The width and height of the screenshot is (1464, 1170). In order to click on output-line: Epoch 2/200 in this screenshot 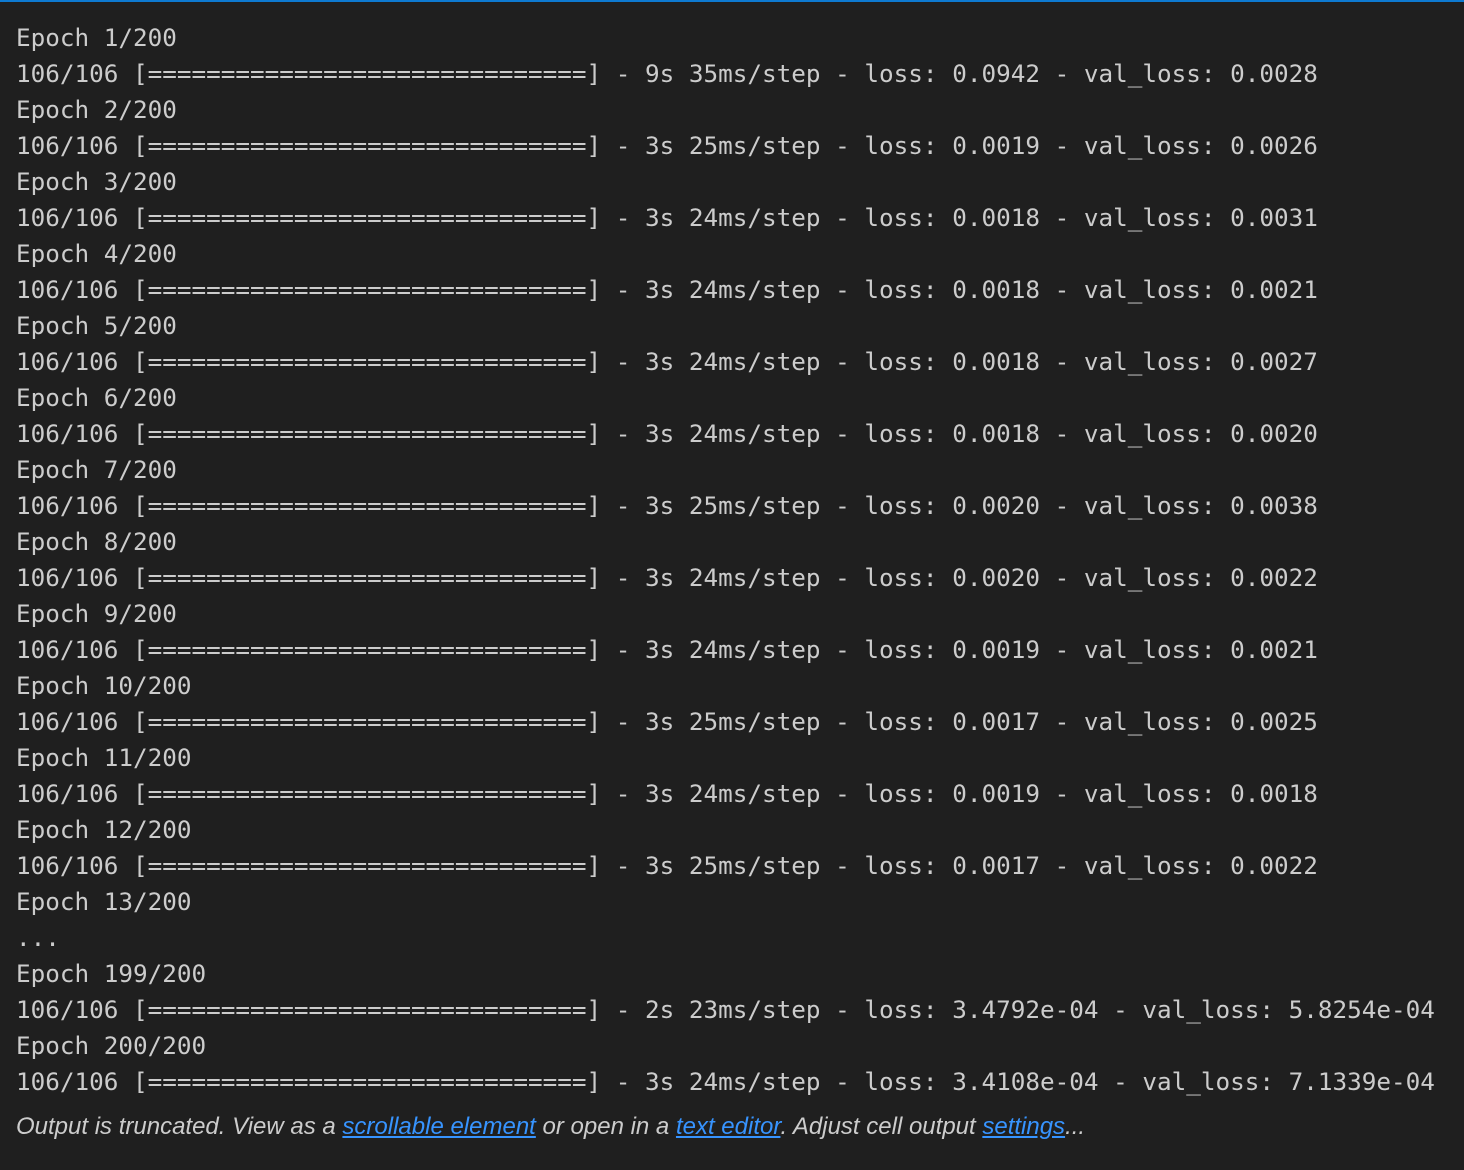, I will do `click(96, 109)`.